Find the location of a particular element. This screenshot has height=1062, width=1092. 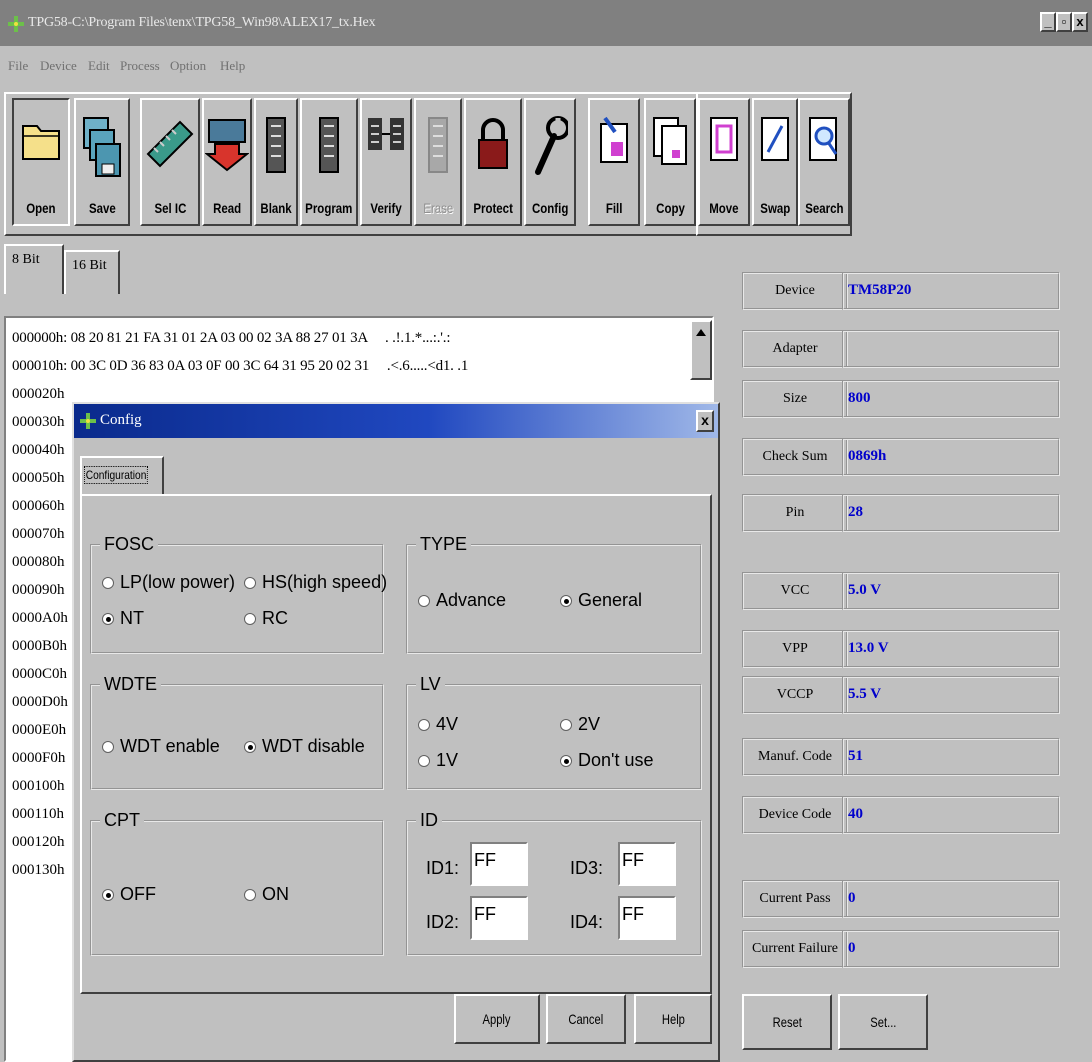

fosc-rc-radio: RC is located at coordinates (266, 618).